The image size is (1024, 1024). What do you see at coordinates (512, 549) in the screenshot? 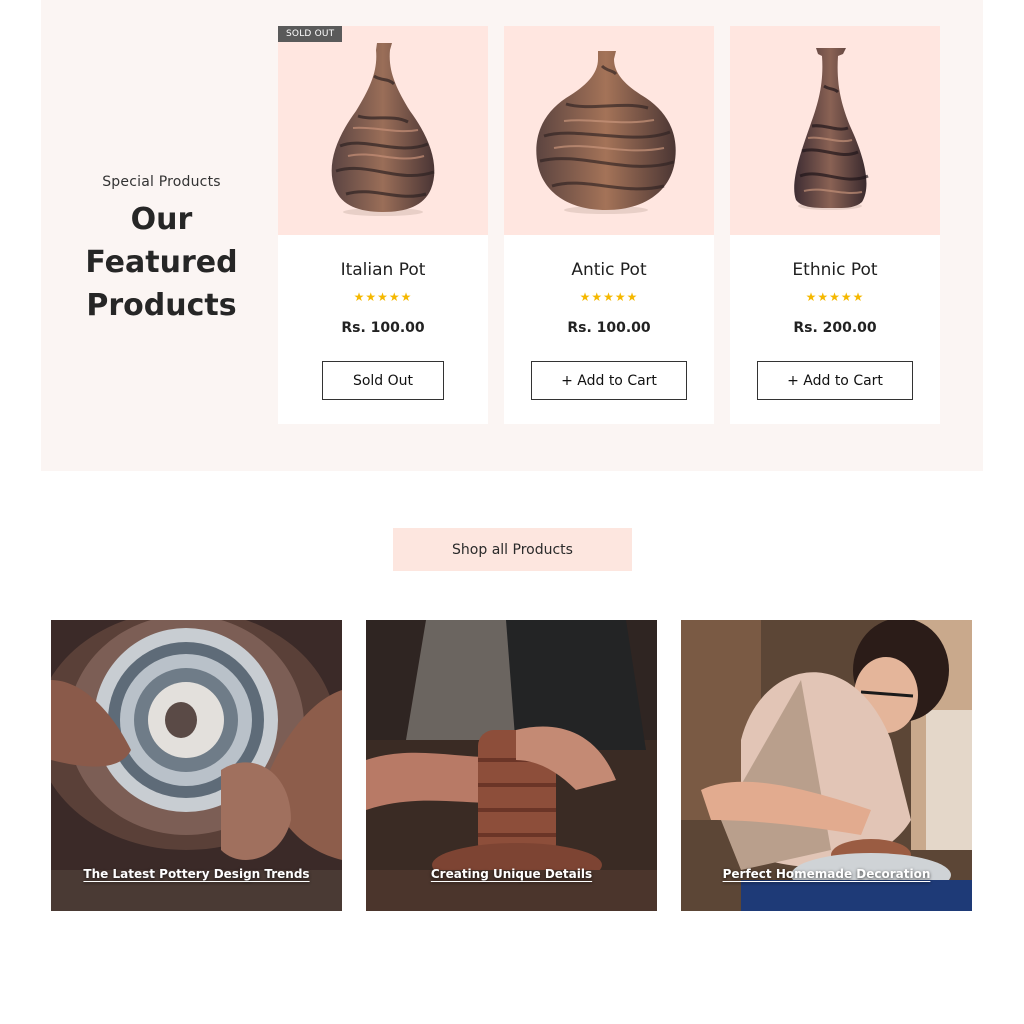
I see `shop-all-products-button: Shop all Products` at bounding box center [512, 549].